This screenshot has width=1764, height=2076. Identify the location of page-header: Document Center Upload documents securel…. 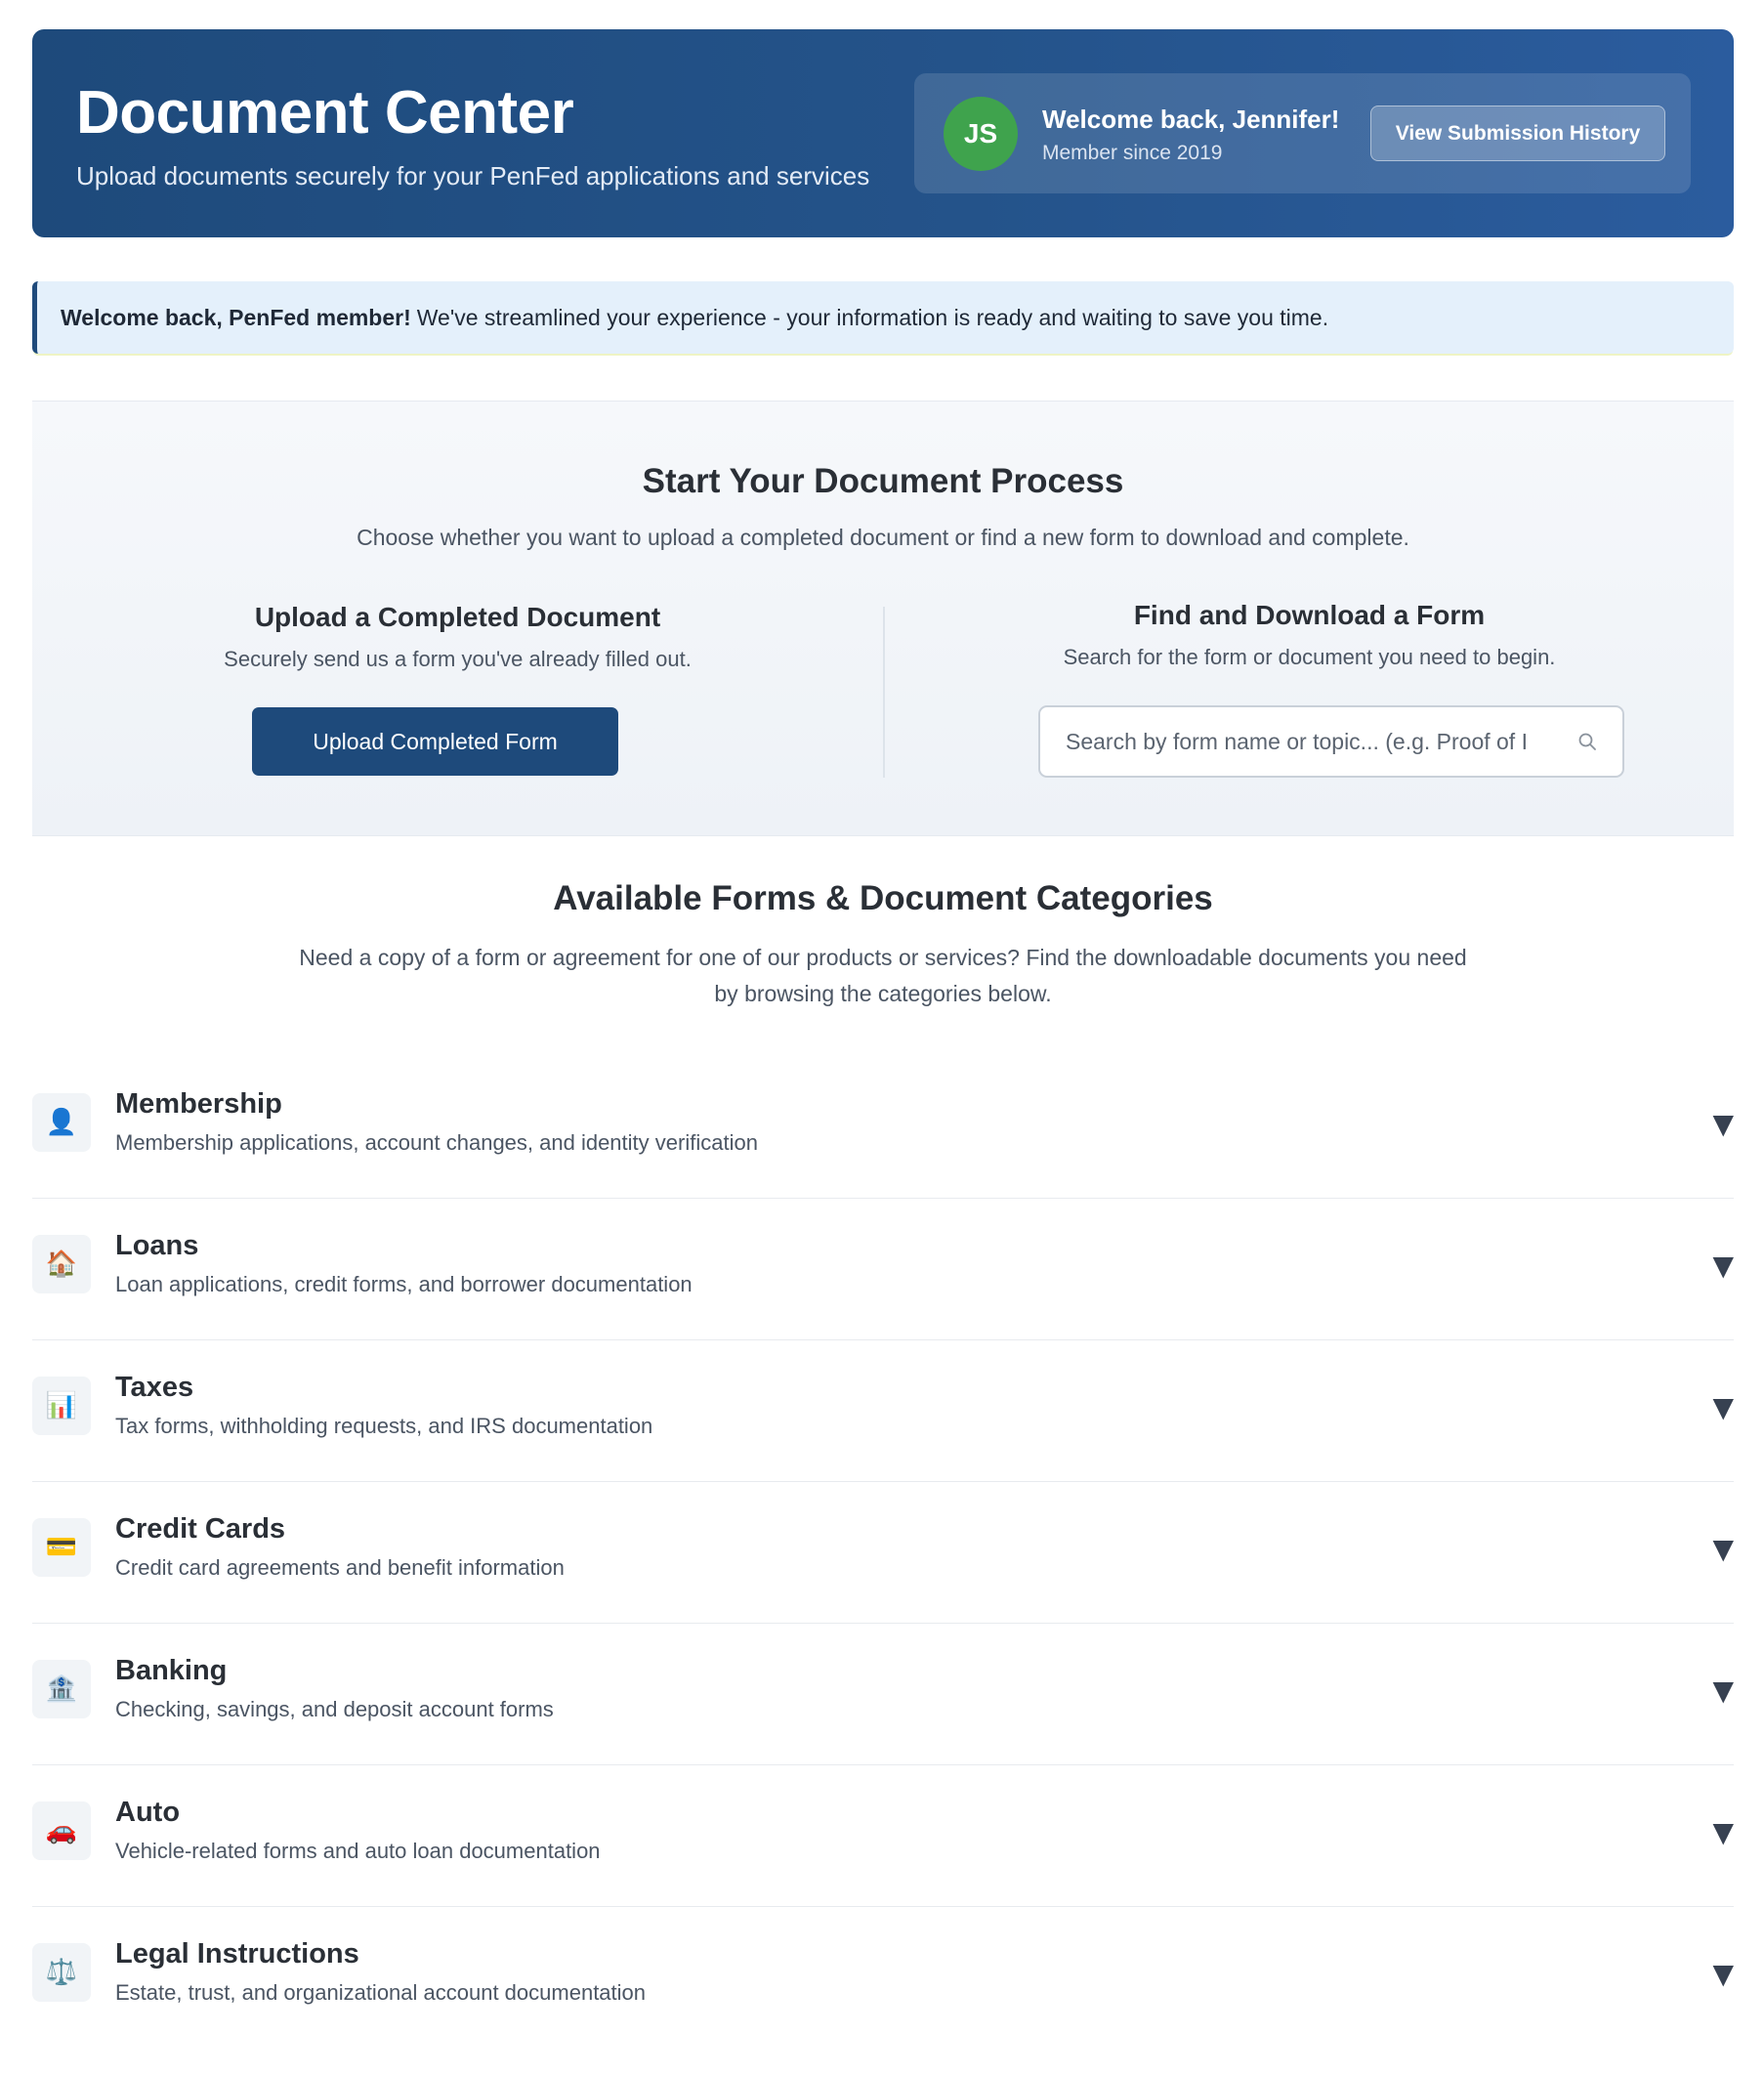
(883, 133).